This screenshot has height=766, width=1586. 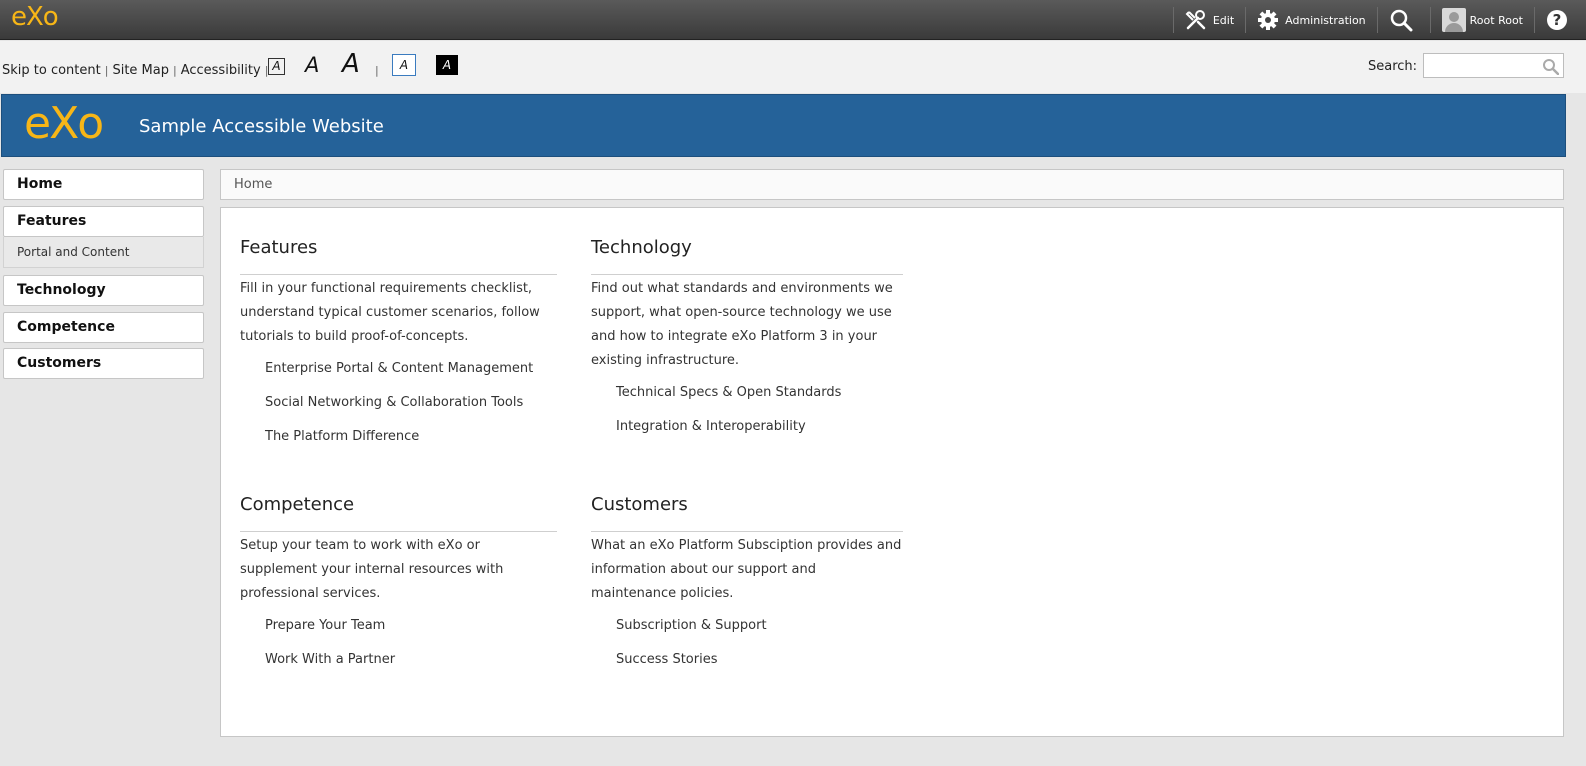 I want to click on section-title: Customers, so click(x=747, y=513).